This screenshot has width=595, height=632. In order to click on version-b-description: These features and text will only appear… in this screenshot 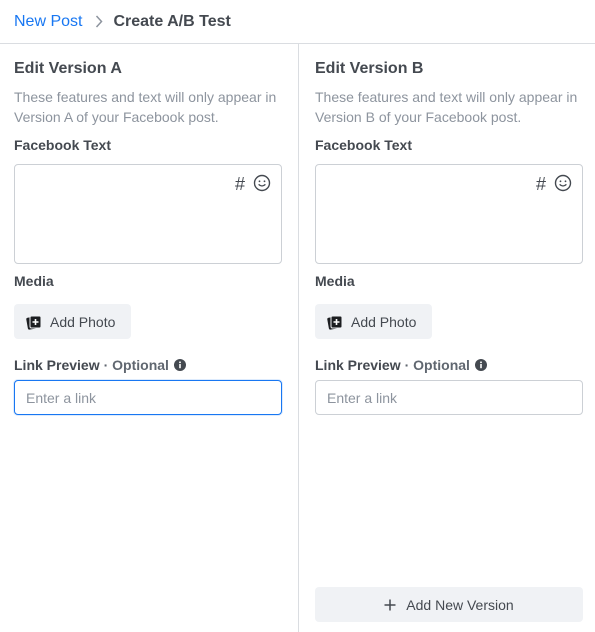, I will do `click(446, 107)`.